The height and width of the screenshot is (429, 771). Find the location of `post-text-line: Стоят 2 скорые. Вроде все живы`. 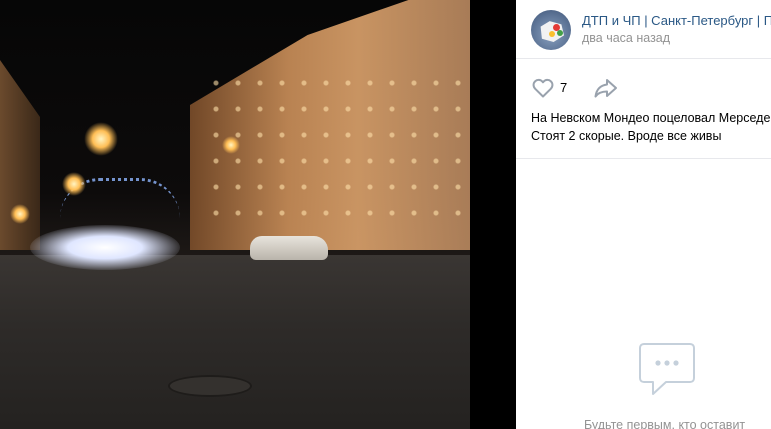

post-text-line: Стоят 2 скорые. Вроде все живы is located at coordinates (626, 136).